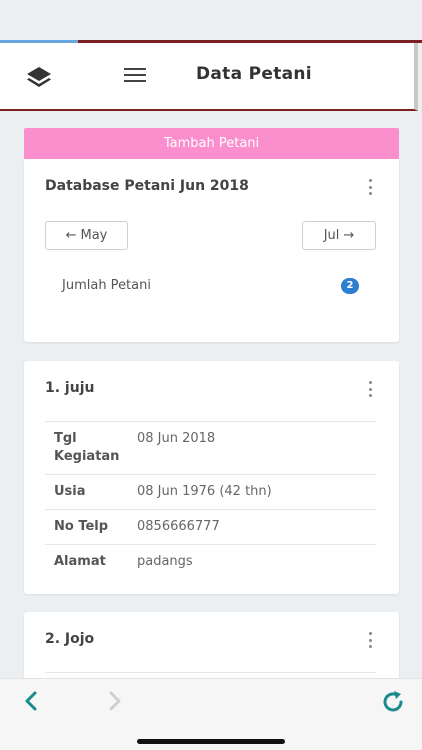 Image resolution: width=422 pixels, height=750 pixels. Describe the element at coordinates (211, 143) in the screenshot. I see `add-farmer-button: Tambah Petani` at that location.